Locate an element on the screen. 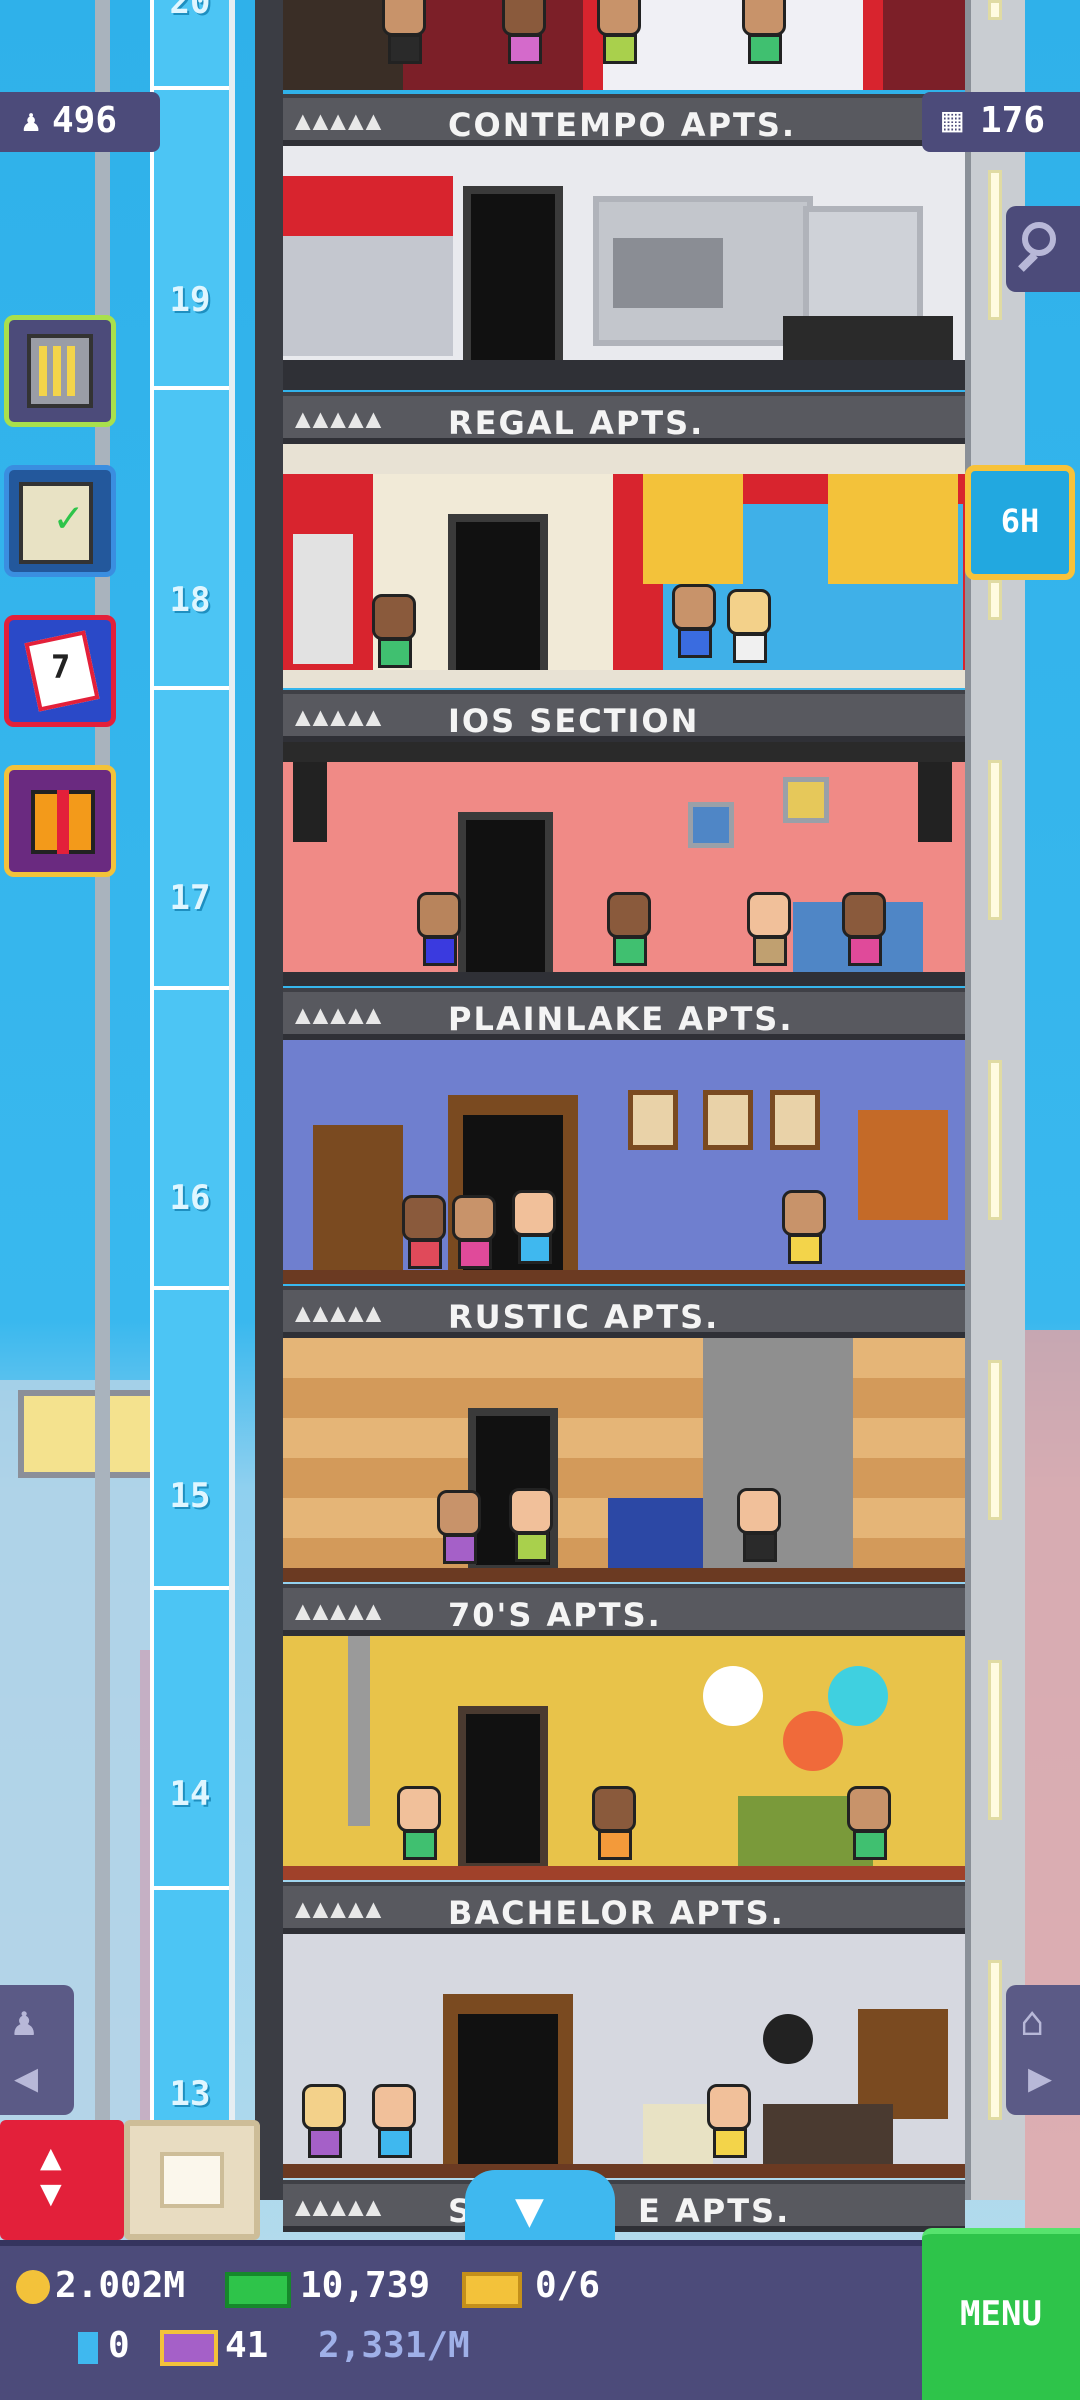 This screenshot has width=1080, height=2400. floors-badge: ▦ 176 is located at coordinates (1001, 122).